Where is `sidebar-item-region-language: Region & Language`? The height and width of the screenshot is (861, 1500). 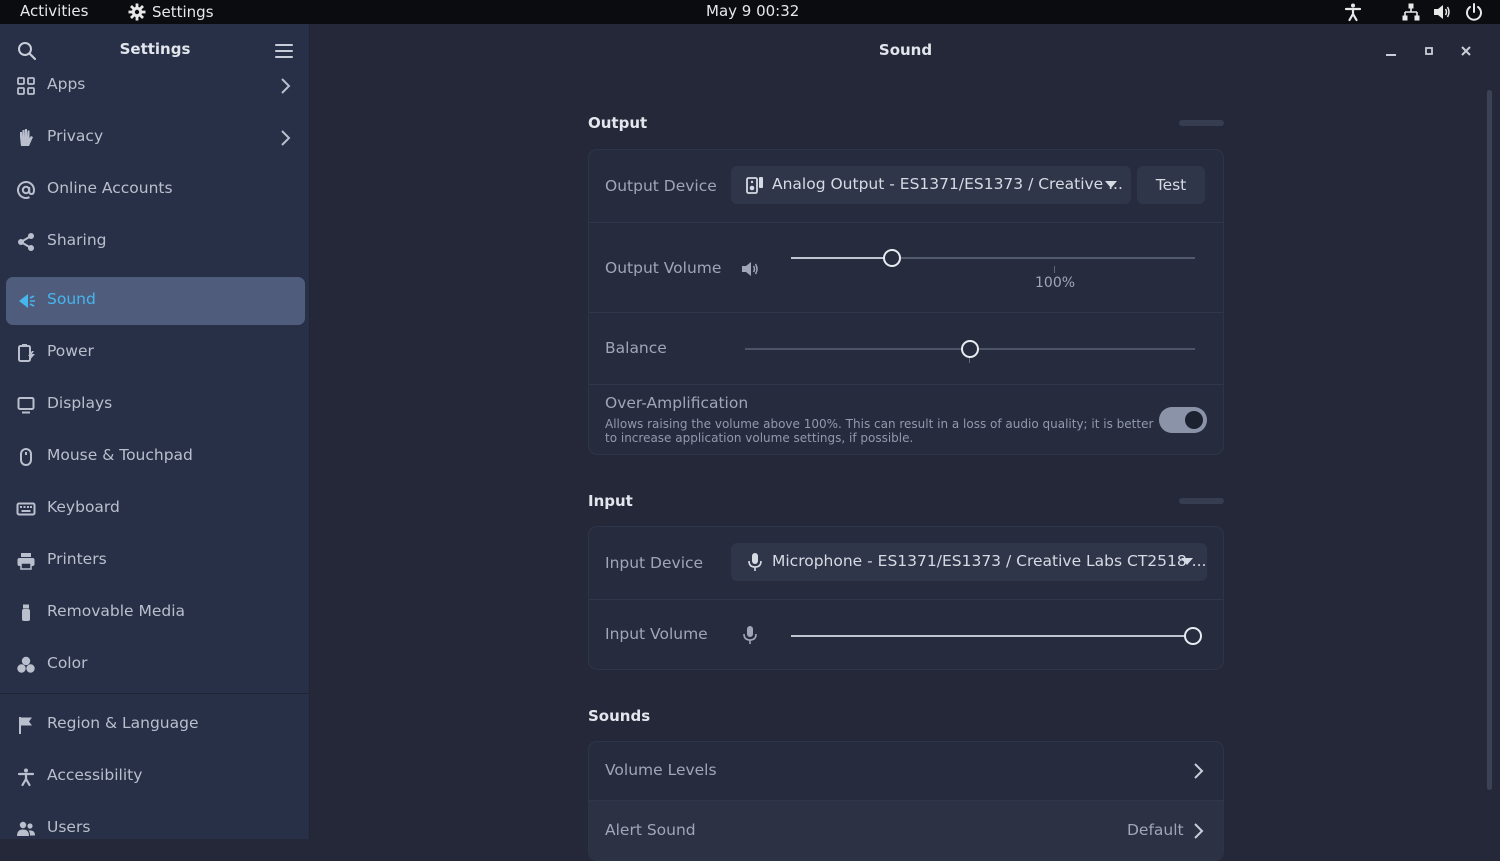 sidebar-item-region-language: Region & Language is located at coordinates (155, 725).